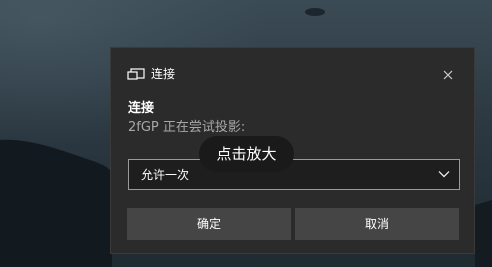  What do you see at coordinates (246, 154) in the screenshot?
I see `zoom-tooltip: 点击放大` at bounding box center [246, 154].